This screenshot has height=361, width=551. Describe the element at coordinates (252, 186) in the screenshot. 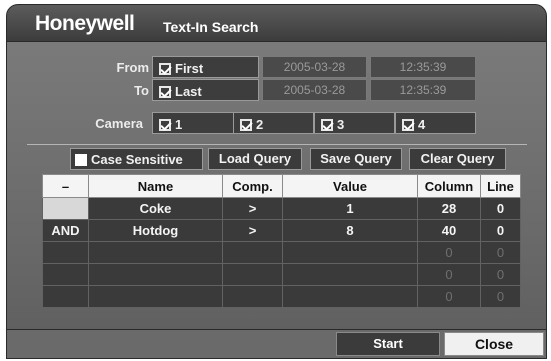

I see `grid-header-comp: Comp.` at that location.